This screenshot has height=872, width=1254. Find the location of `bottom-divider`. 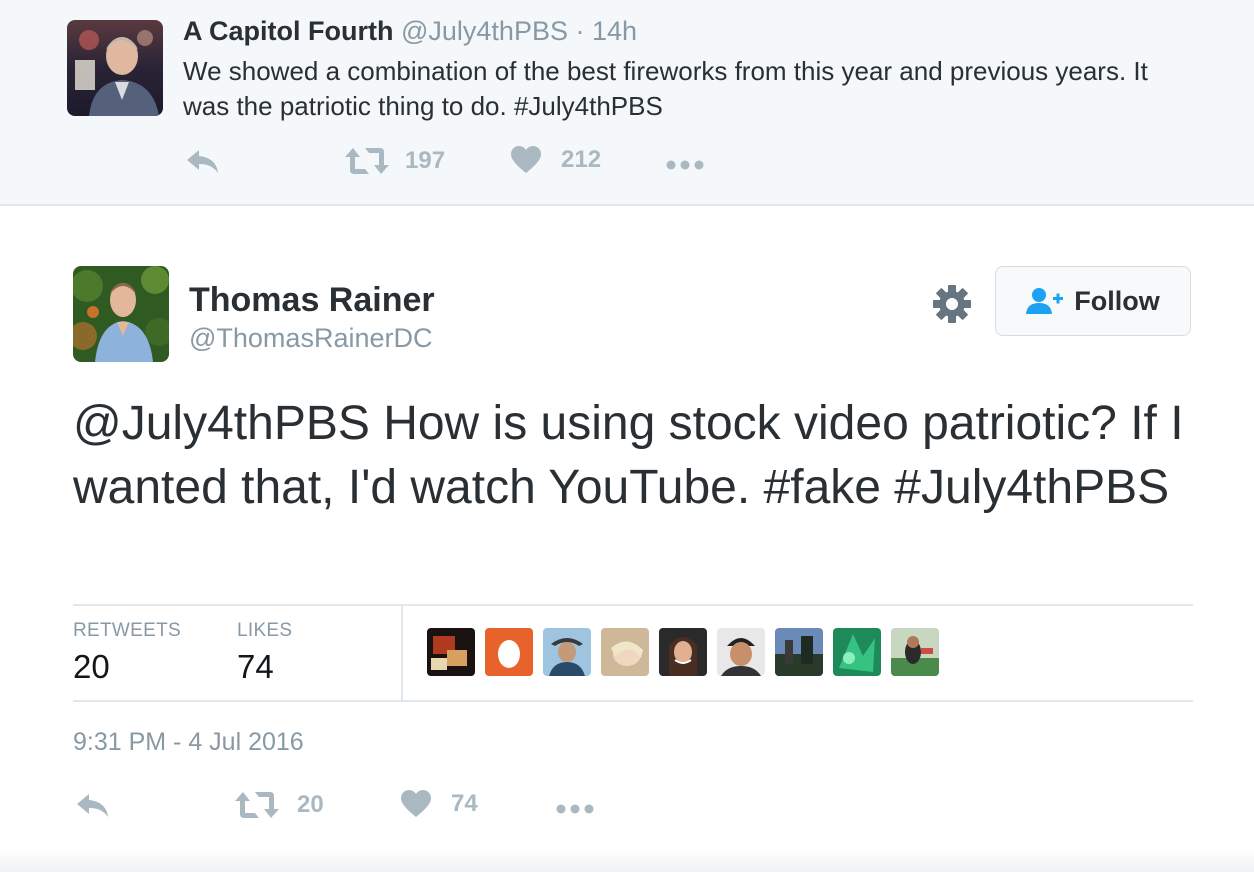

bottom-divider is located at coordinates (627, 860).